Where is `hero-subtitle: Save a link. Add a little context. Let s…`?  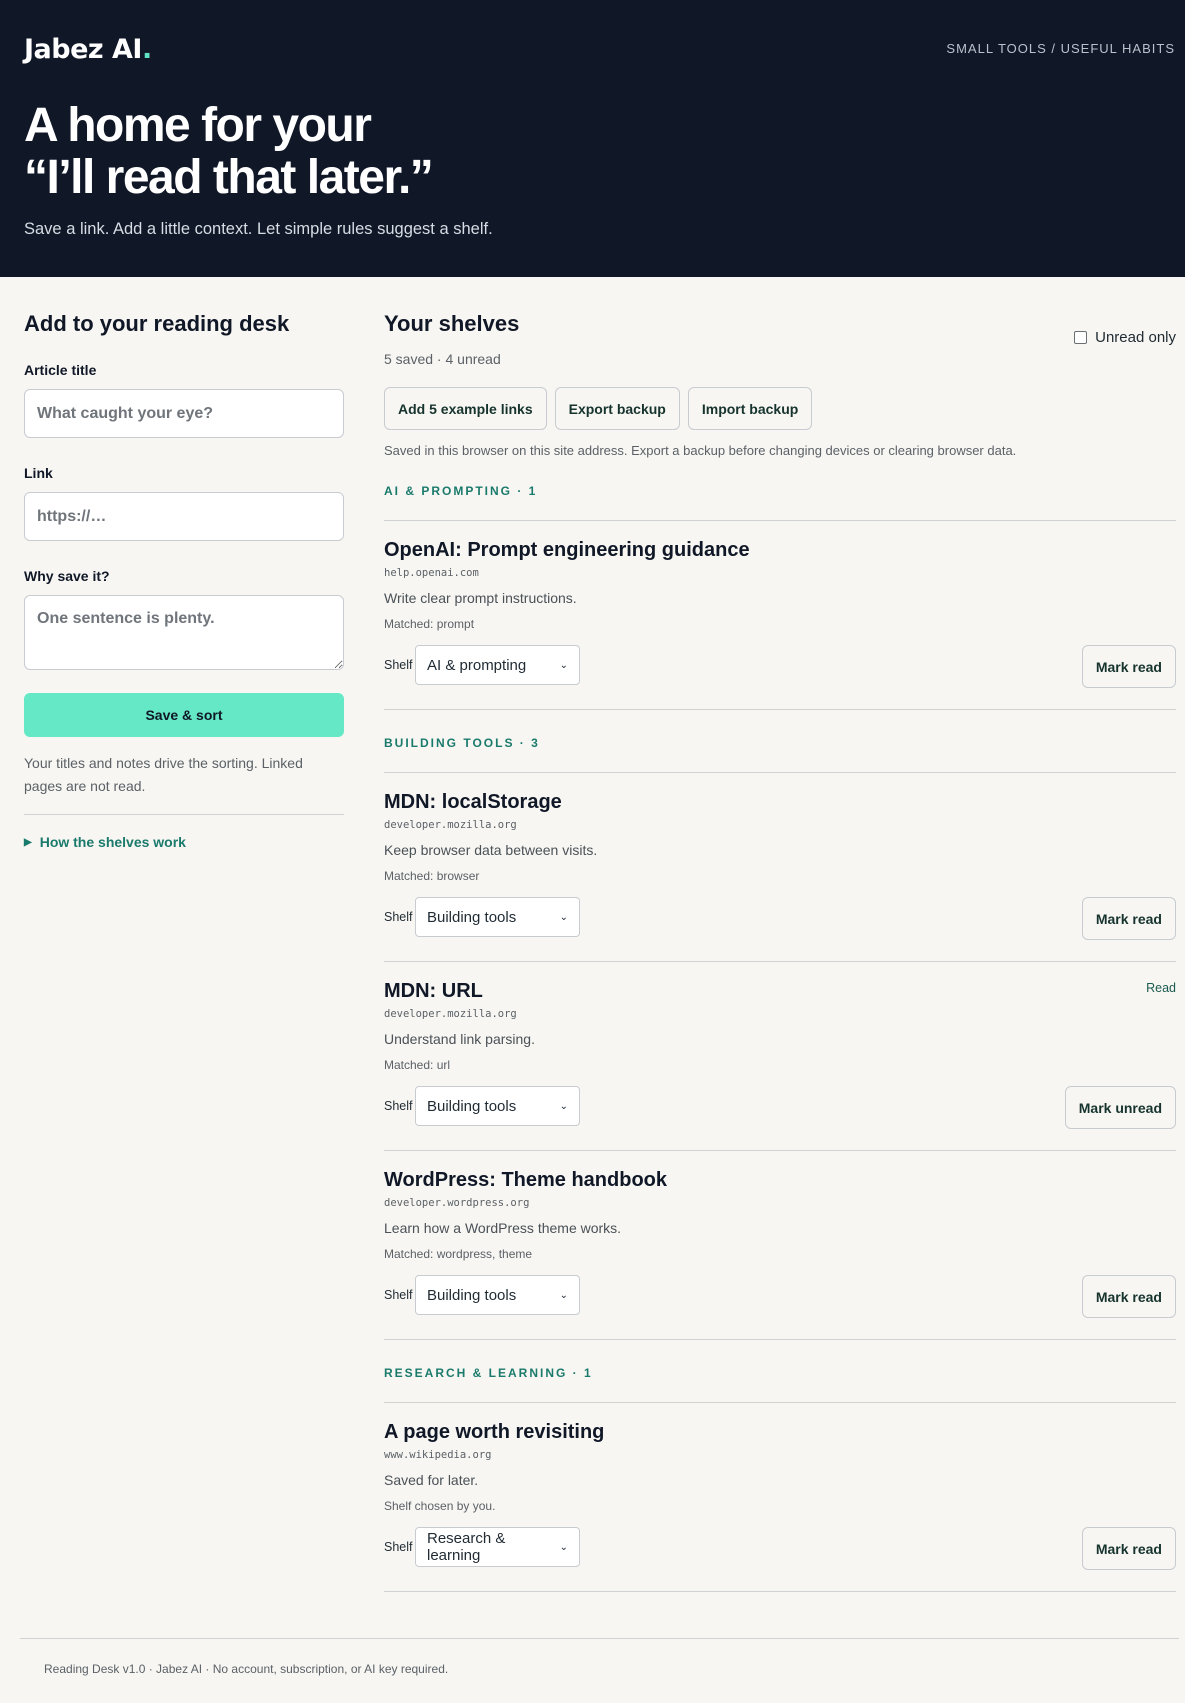
hero-subtitle: Save a link. Add a little context. Let s… is located at coordinates (258, 229).